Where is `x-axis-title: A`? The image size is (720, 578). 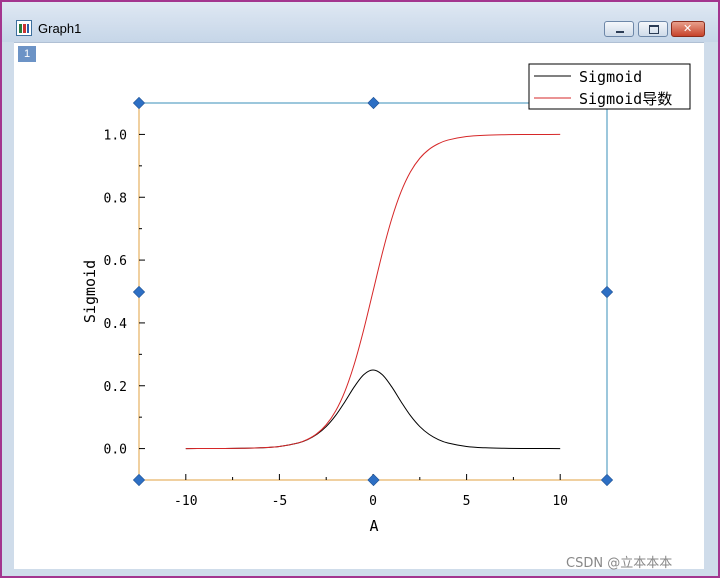 x-axis-title: A is located at coordinates (373, 526).